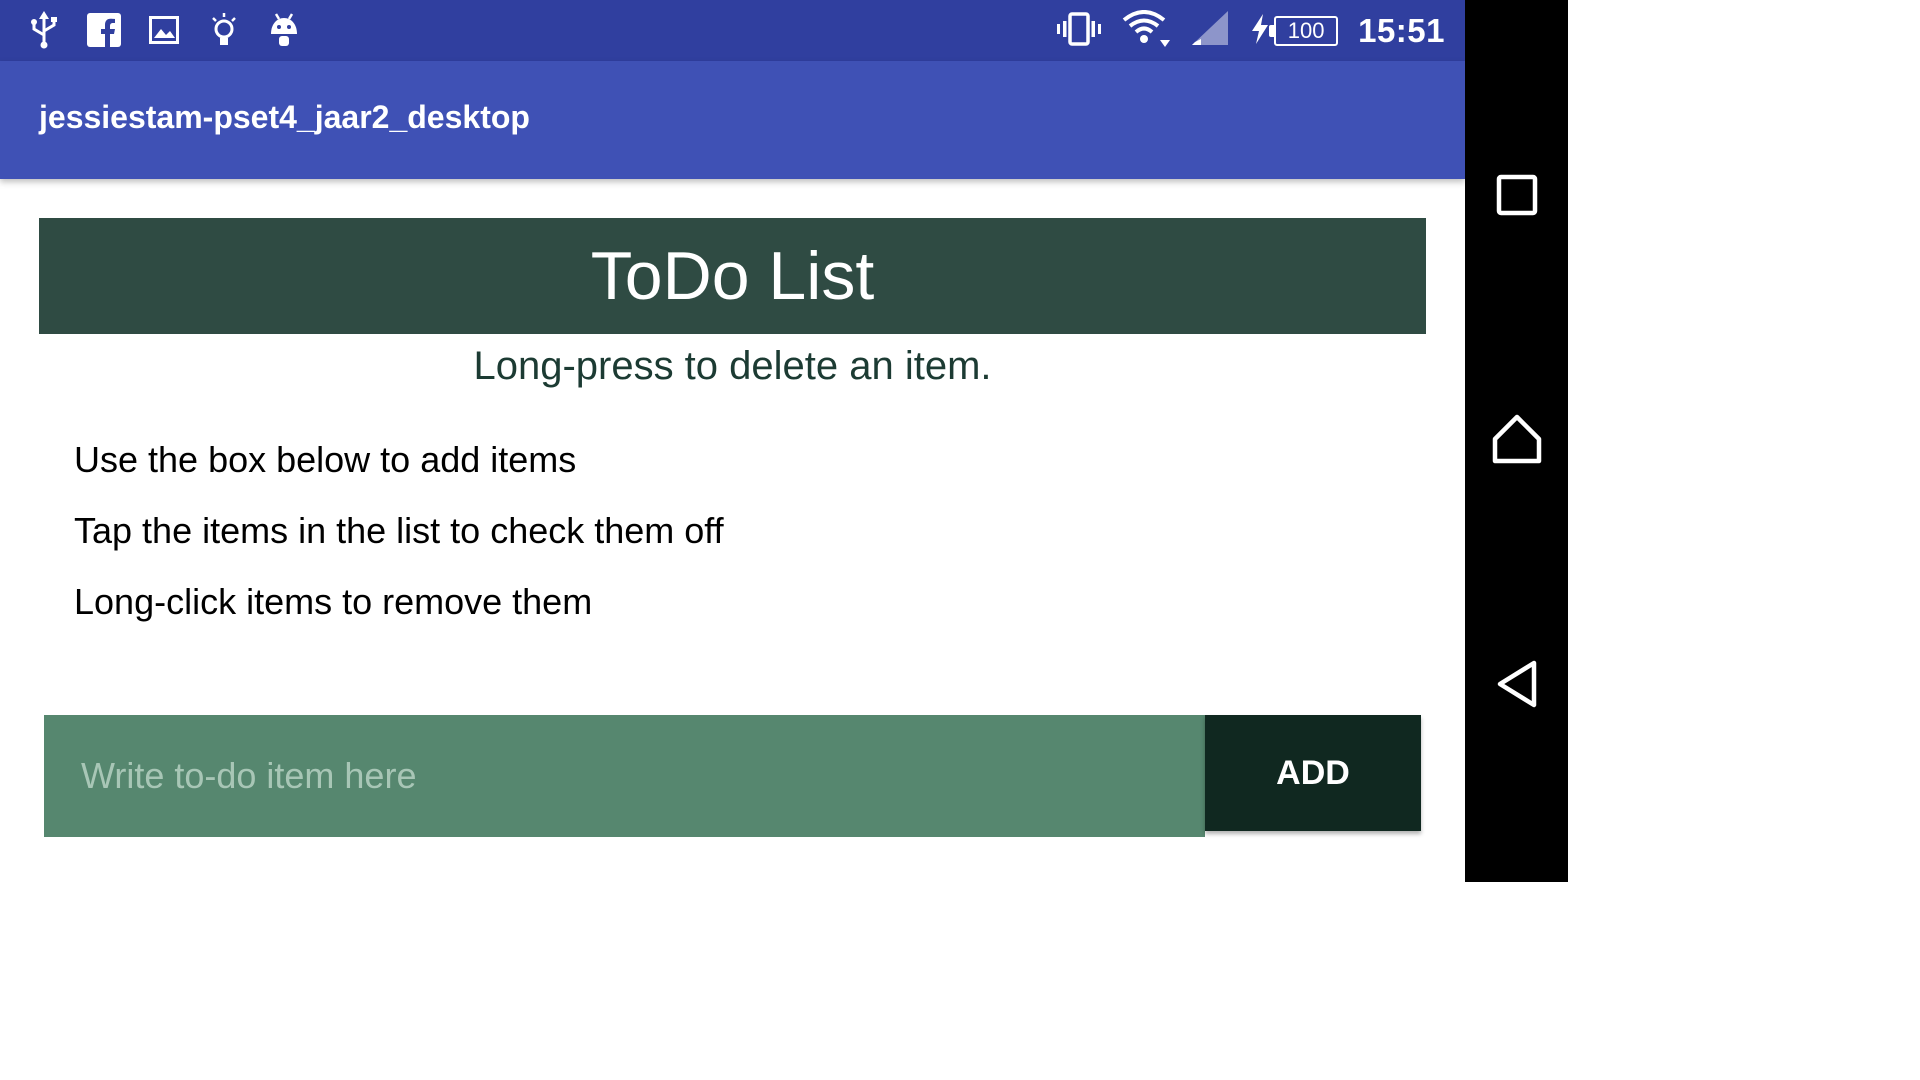 The width and height of the screenshot is (1920, 1080). I want to click on add-button: ADD, so click(1313, 773).